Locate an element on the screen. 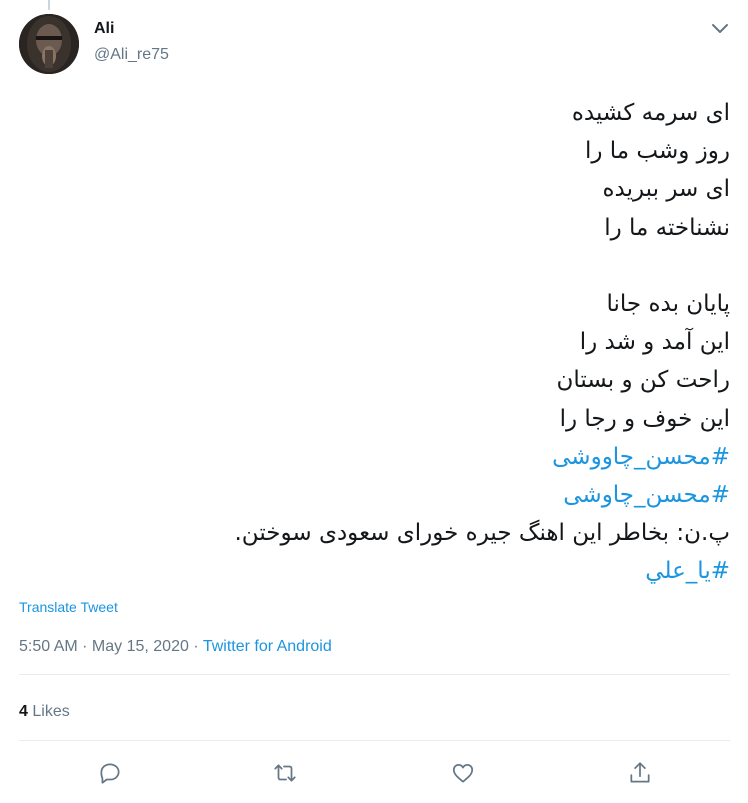  author-handle: @Ali_re75 is located at coordinates (131, 55).